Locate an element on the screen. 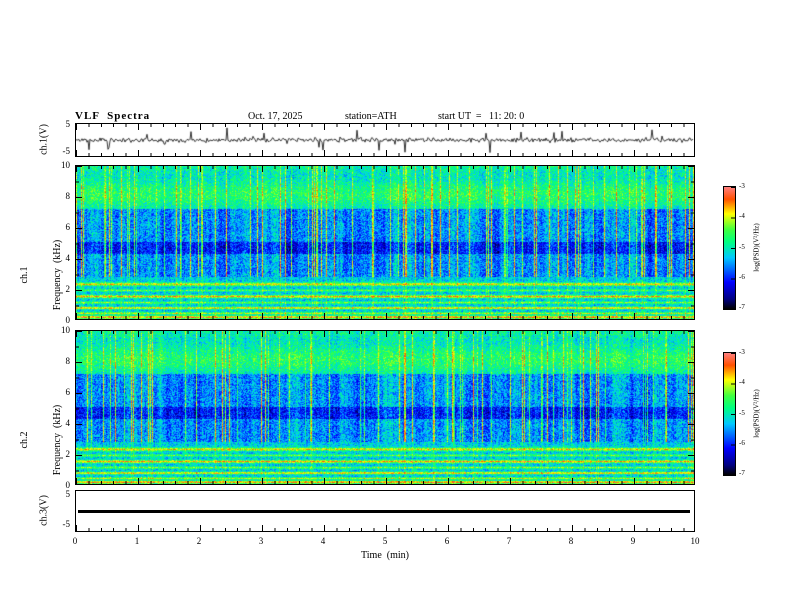 The height and width of the screenshot is (612, 792). figure-title: VLF Spectra is located at coordinates (113, 116).